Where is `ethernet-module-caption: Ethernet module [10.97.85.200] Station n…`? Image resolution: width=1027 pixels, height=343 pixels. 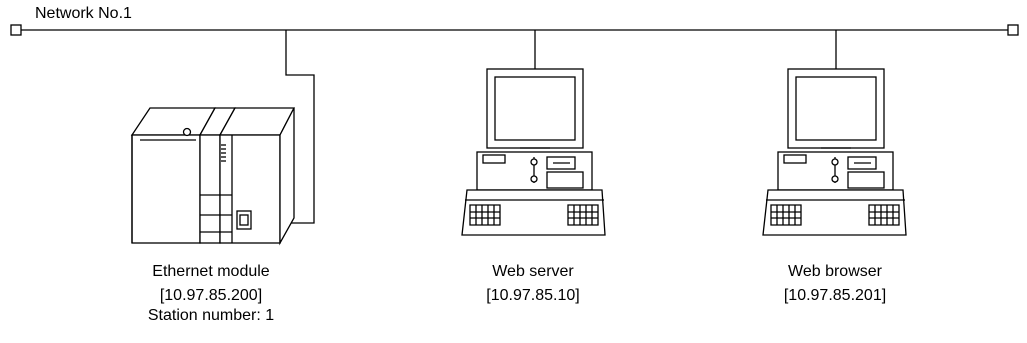 ethernet-module-caption: Ethernet module [10.97.85.200] Station n… is located at coordinates (211, 294).